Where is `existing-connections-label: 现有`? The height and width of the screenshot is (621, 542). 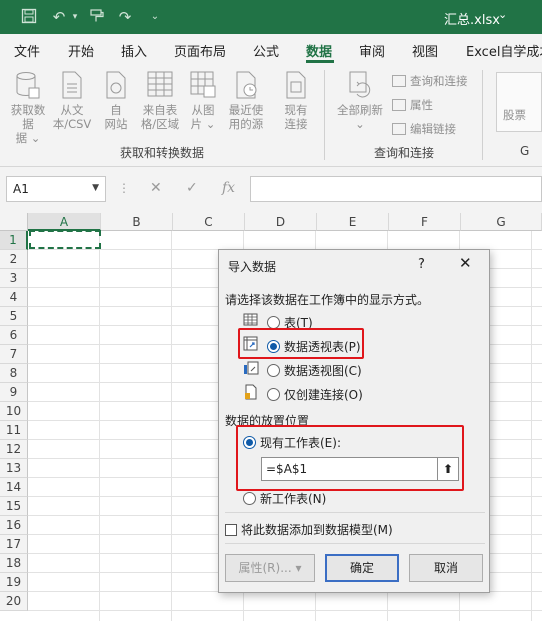 existing-connections-label: 现有 is located at coordinates (296, 110).